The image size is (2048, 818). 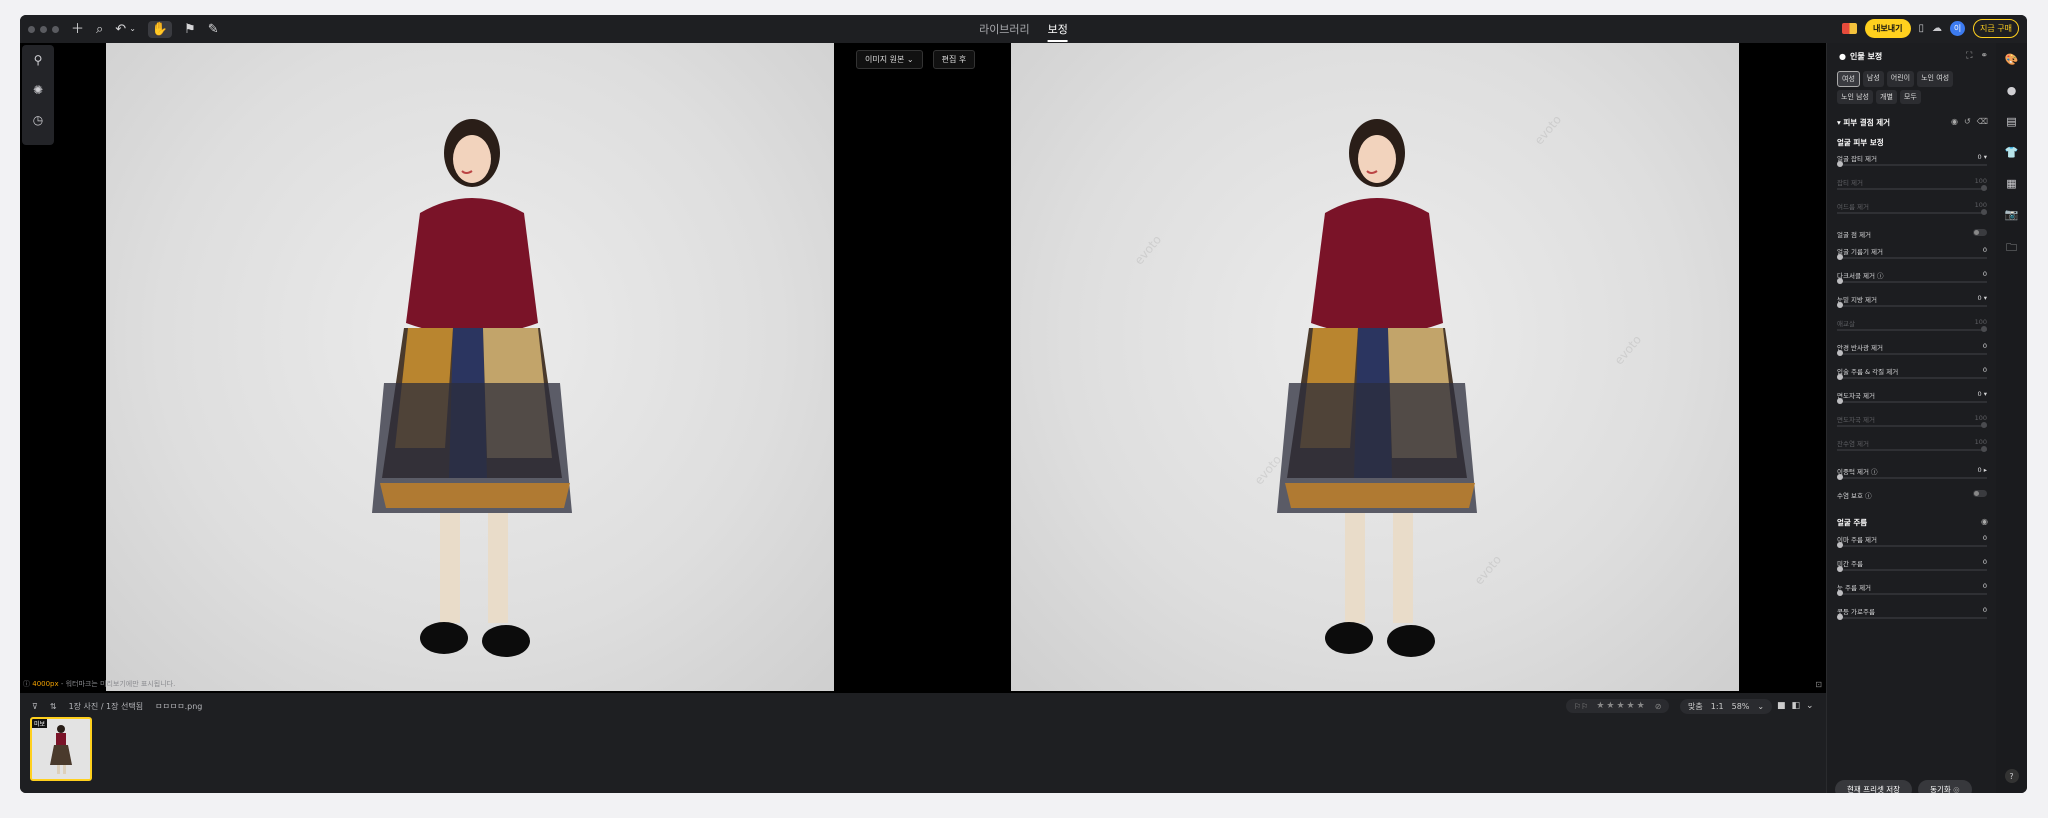 I want to click on background-icon: ▦, so click(x=2011, y=183).